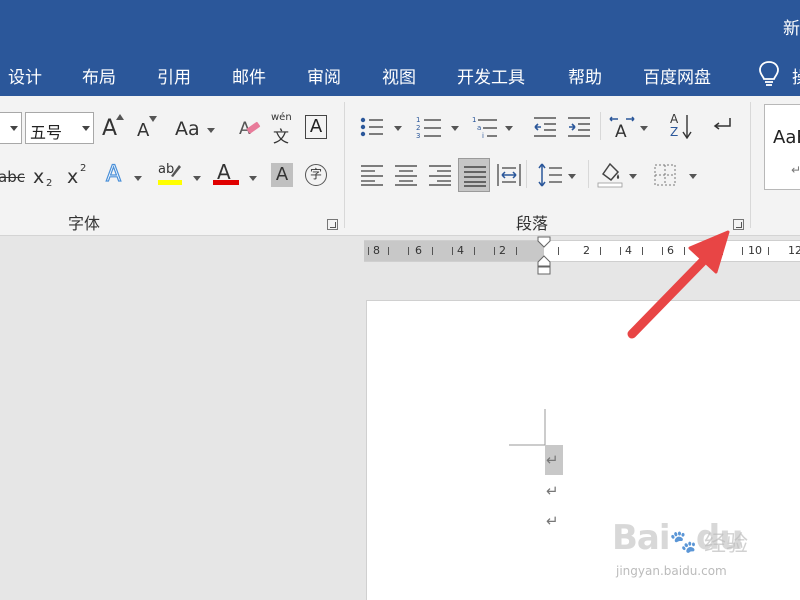  I want to click on shrink-font-button: A, so click(143, 131).